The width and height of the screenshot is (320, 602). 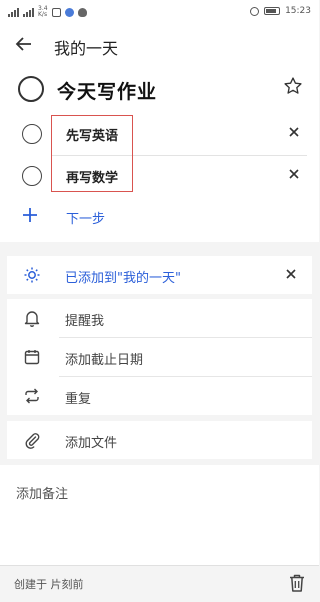 What do you see at coordinates (32, 275) in the screenshot?
I see `sun-icon` at bounding box center [32, 275].